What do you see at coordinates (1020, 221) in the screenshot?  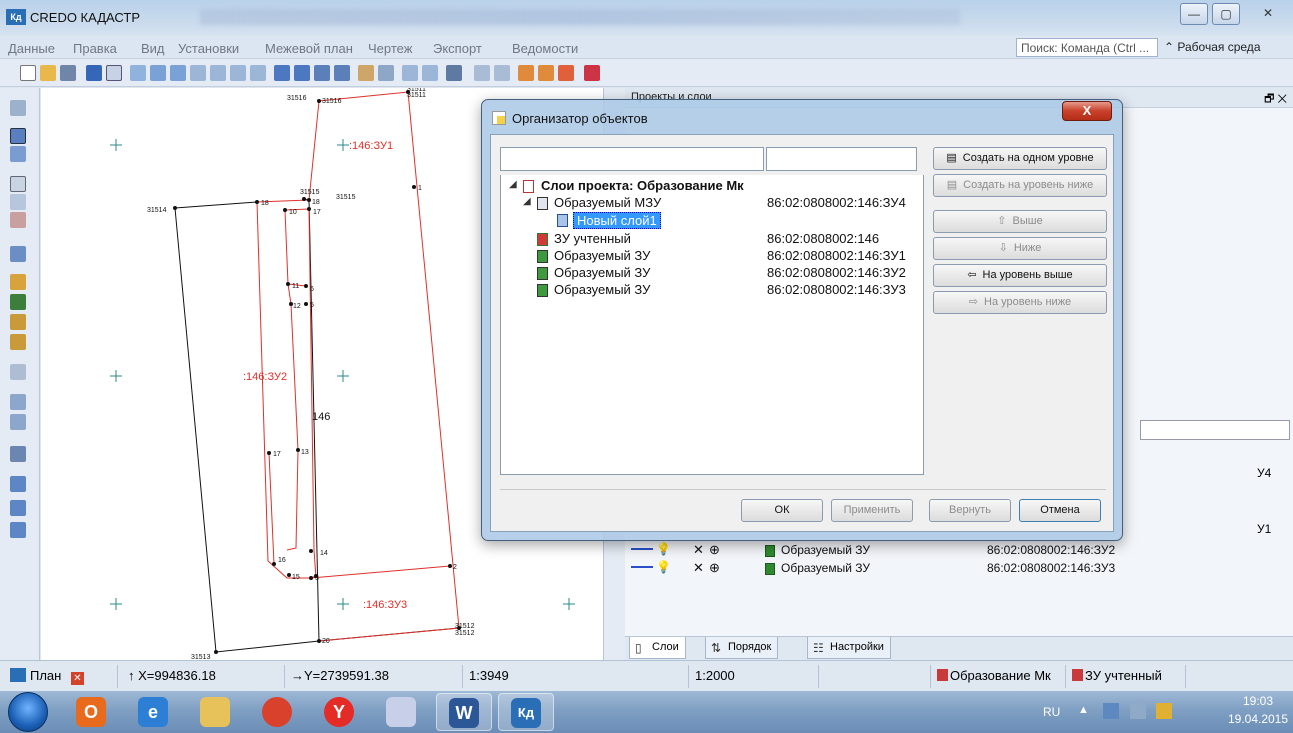 I see `move-up-button: ⇧ Выше` at bounding box center [1020, 221].